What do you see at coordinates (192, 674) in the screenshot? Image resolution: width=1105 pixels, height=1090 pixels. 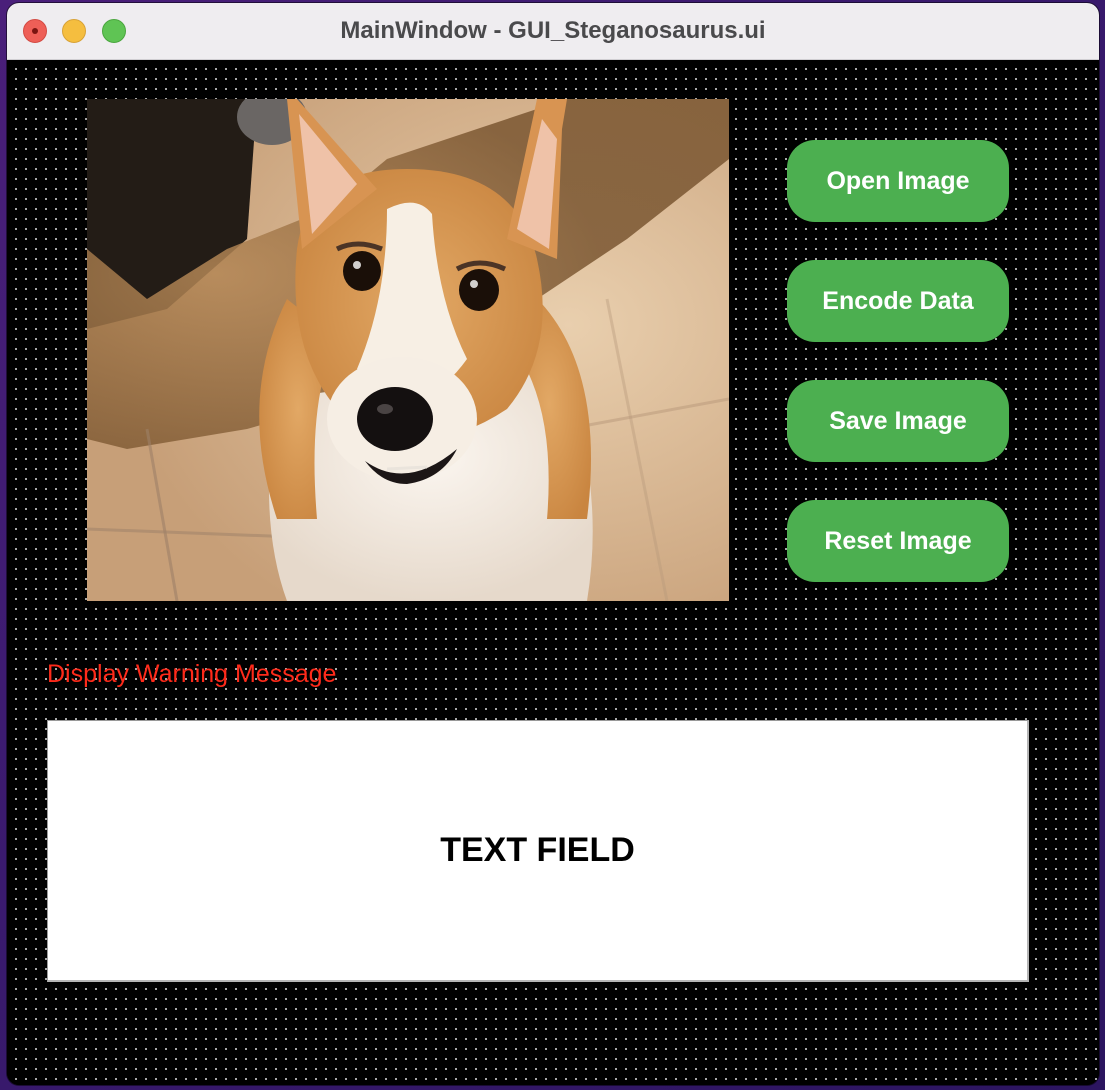 I see `warning-message: Display Warning Message` at bounding box center [192, 674].